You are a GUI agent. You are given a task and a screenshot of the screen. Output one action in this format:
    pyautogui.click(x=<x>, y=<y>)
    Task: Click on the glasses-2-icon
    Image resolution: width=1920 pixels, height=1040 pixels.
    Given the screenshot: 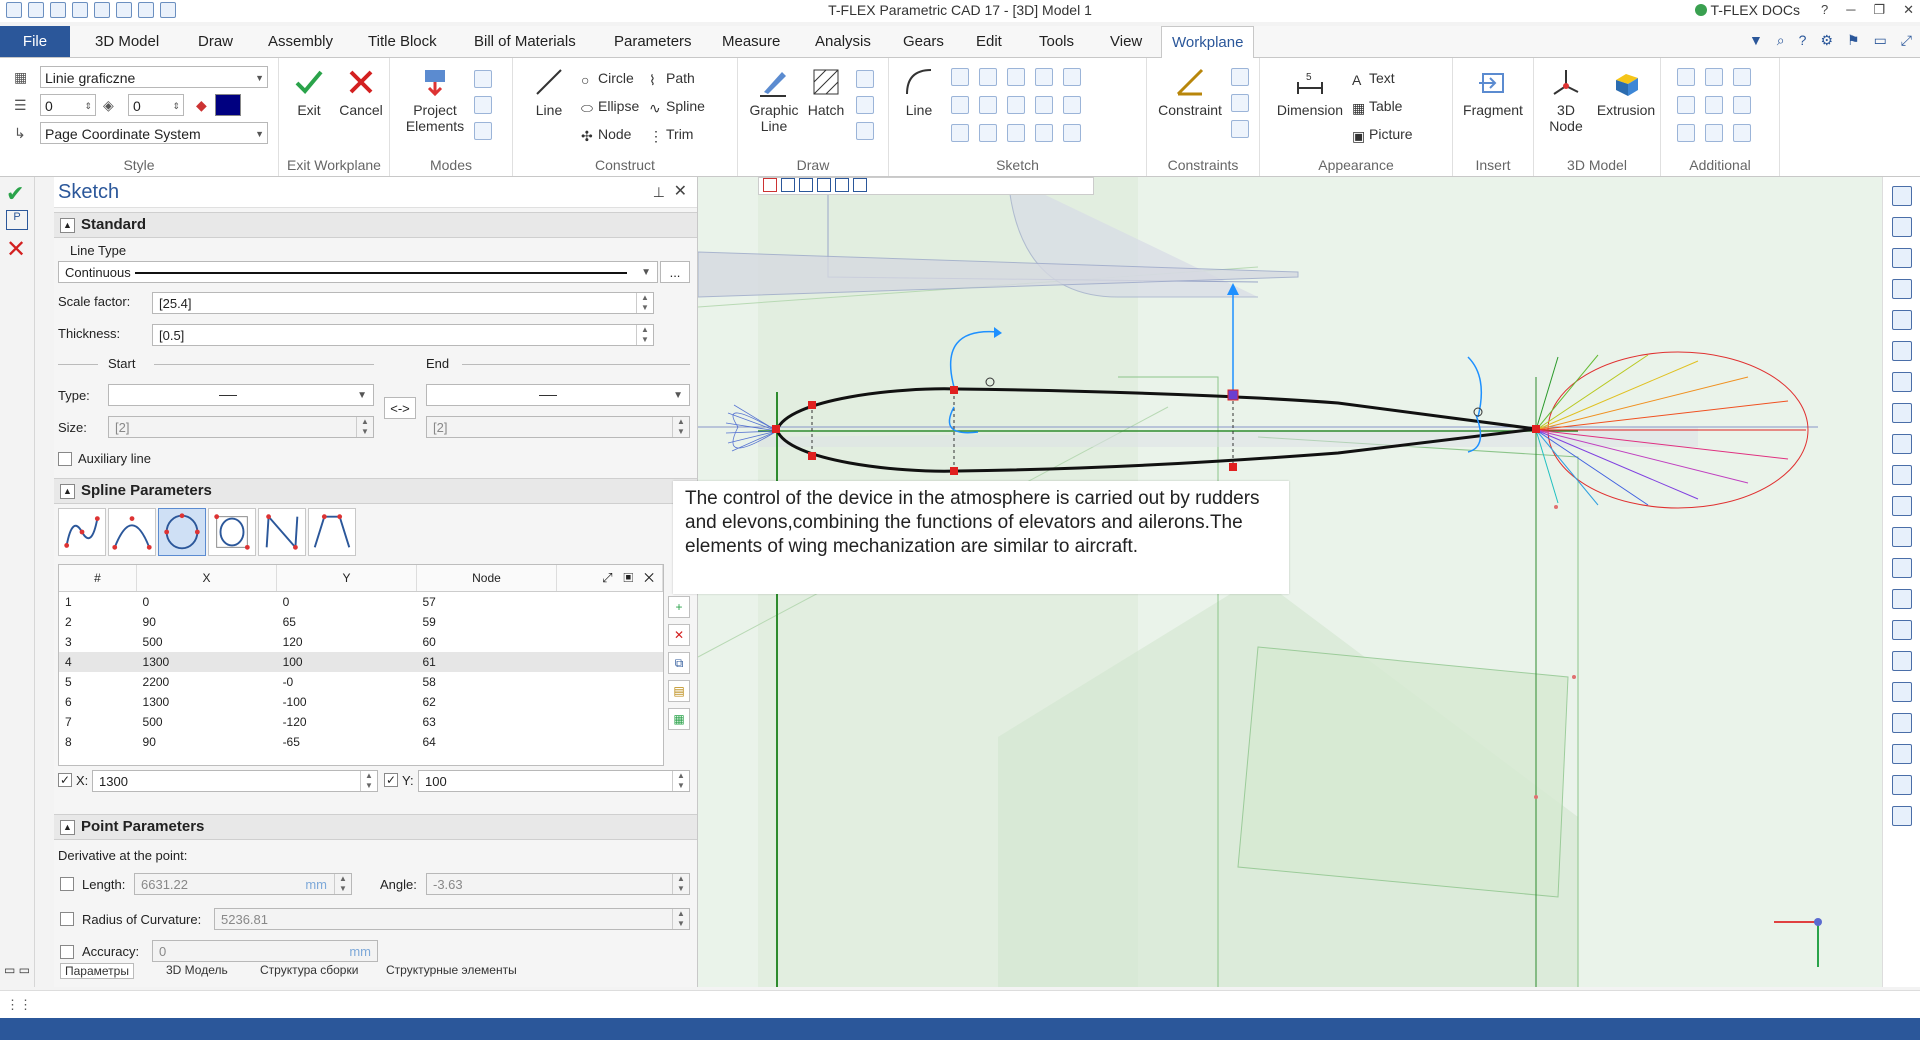 What is the action you would take?
    pyautogui.click(x=1902, y=382)
    